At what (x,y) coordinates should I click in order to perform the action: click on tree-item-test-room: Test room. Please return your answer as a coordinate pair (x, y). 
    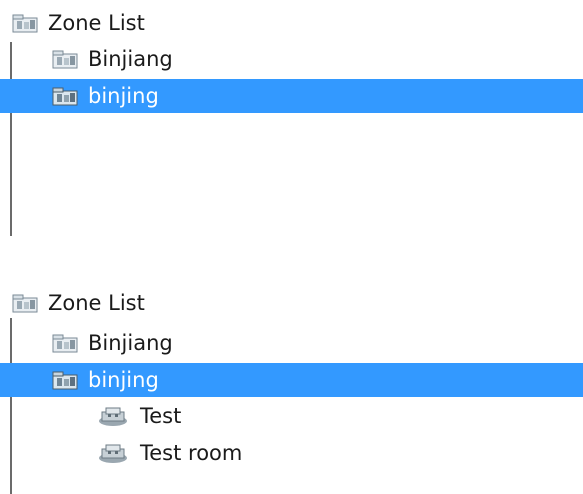
    Looking at the image, I should click on (291, 453).